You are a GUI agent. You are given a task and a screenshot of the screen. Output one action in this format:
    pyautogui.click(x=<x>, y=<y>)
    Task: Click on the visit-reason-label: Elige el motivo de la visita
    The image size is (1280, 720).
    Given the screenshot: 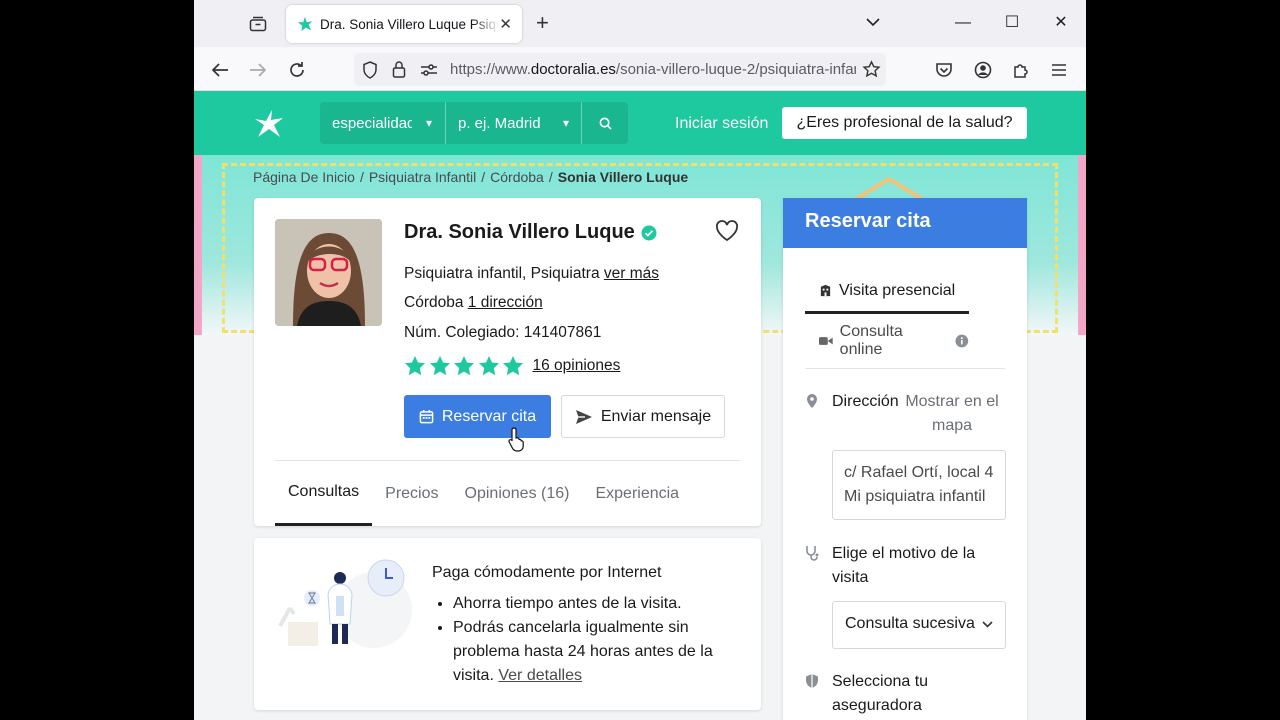 What is the action you would take?
    pyautogui.click(x=904, y=565)
    